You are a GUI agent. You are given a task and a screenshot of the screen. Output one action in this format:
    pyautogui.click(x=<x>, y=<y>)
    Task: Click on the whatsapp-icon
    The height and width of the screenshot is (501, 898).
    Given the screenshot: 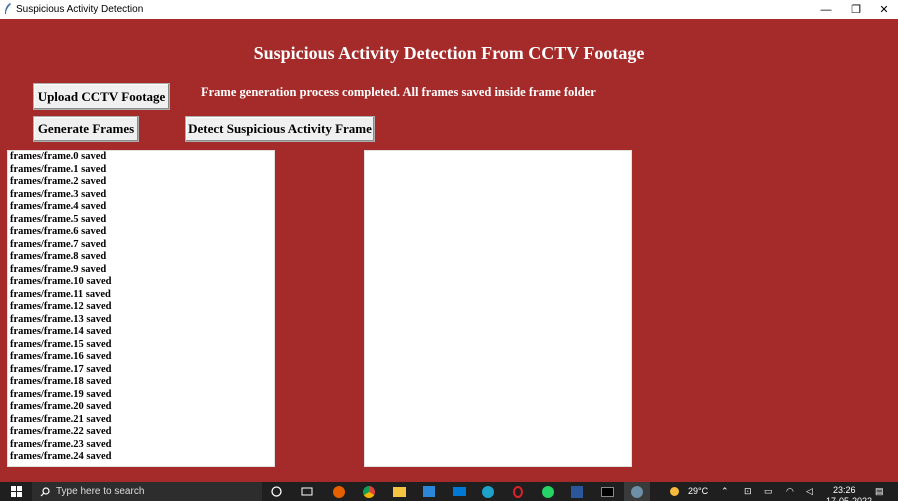 What is the action you would take?
    pyautogui.click(x=548, y=491)
    